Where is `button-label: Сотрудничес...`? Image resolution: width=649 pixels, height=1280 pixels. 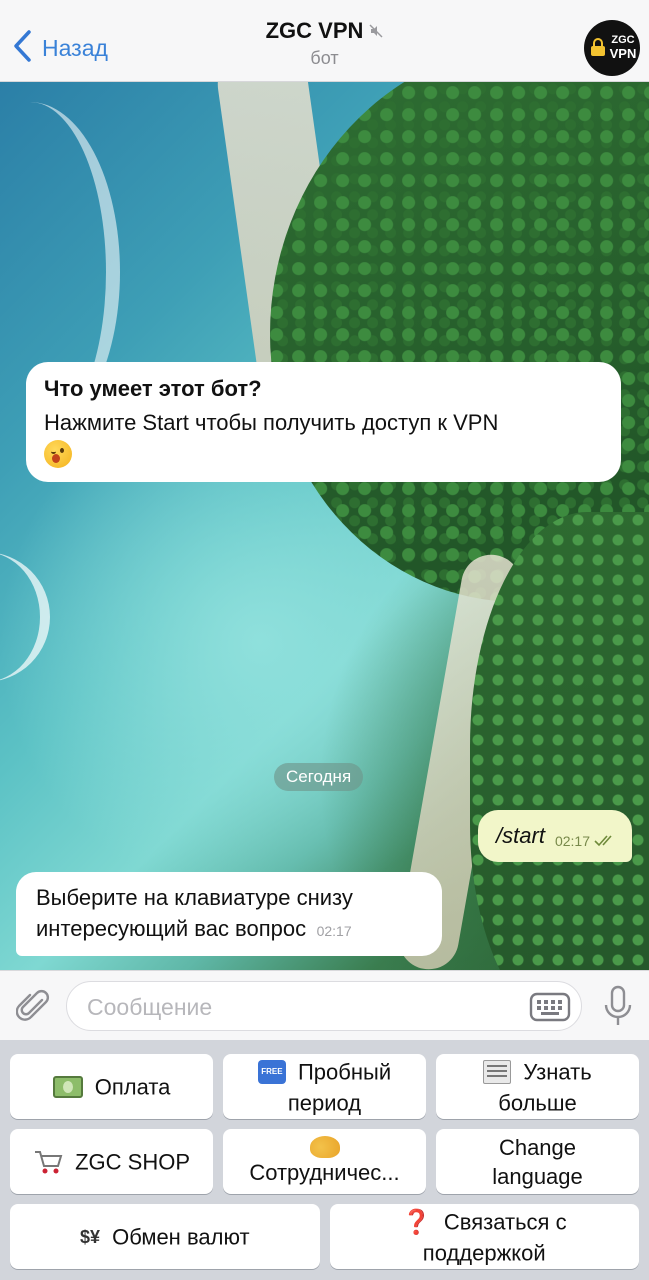 button-label: Сотрудничес... is located at coordinates (324, 1172).